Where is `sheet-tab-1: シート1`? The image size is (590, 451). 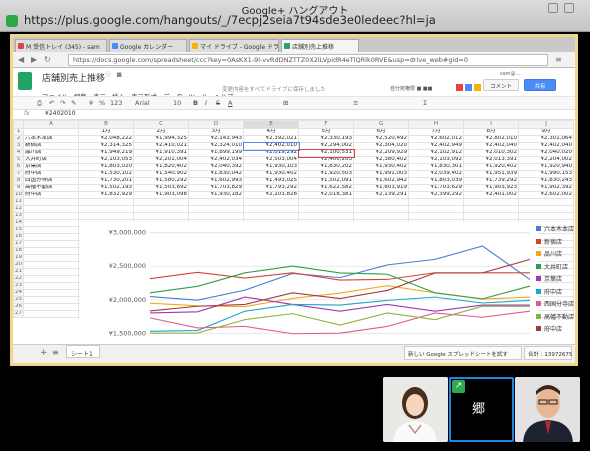
sheet-tab-1: シート1 is located at coordinates (83, 351).